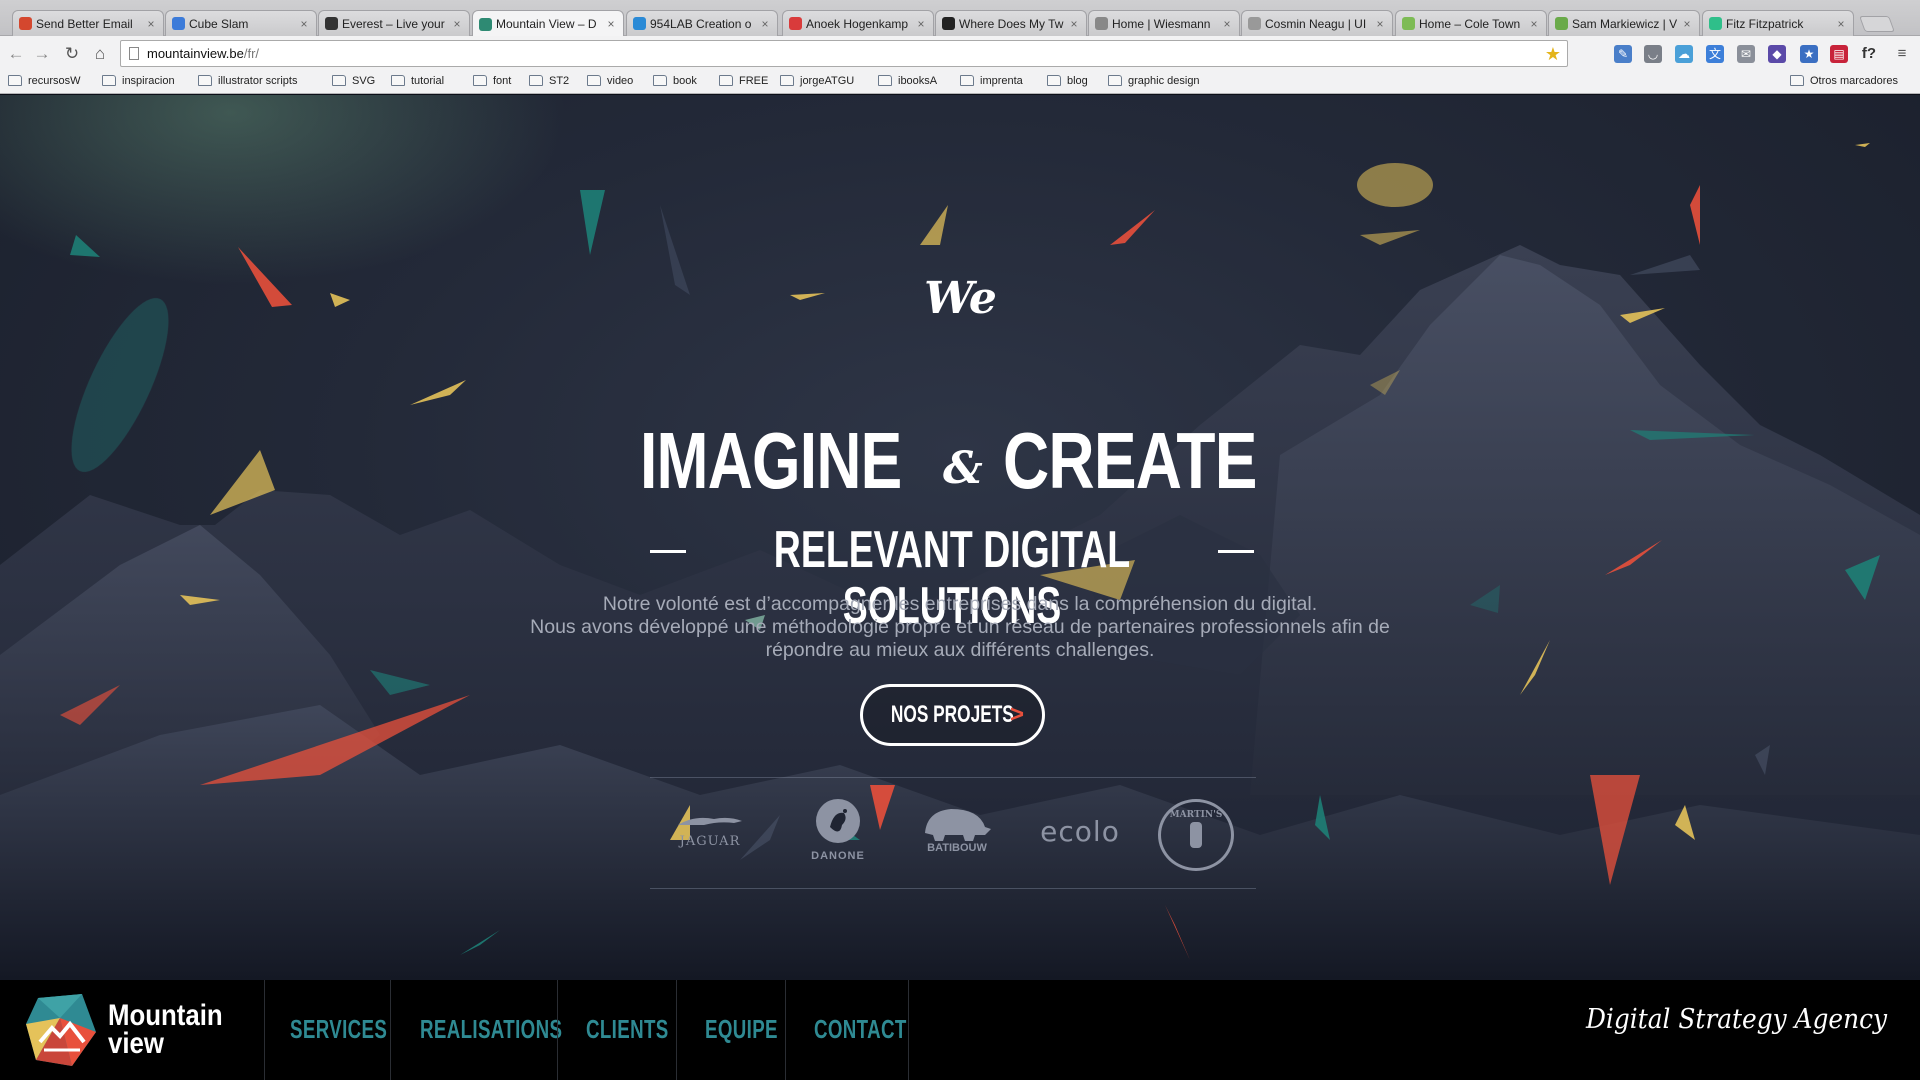  Describe the element at coordinates (492, 80) in the screenshot. I see `bookmark-folder: font` at that location.